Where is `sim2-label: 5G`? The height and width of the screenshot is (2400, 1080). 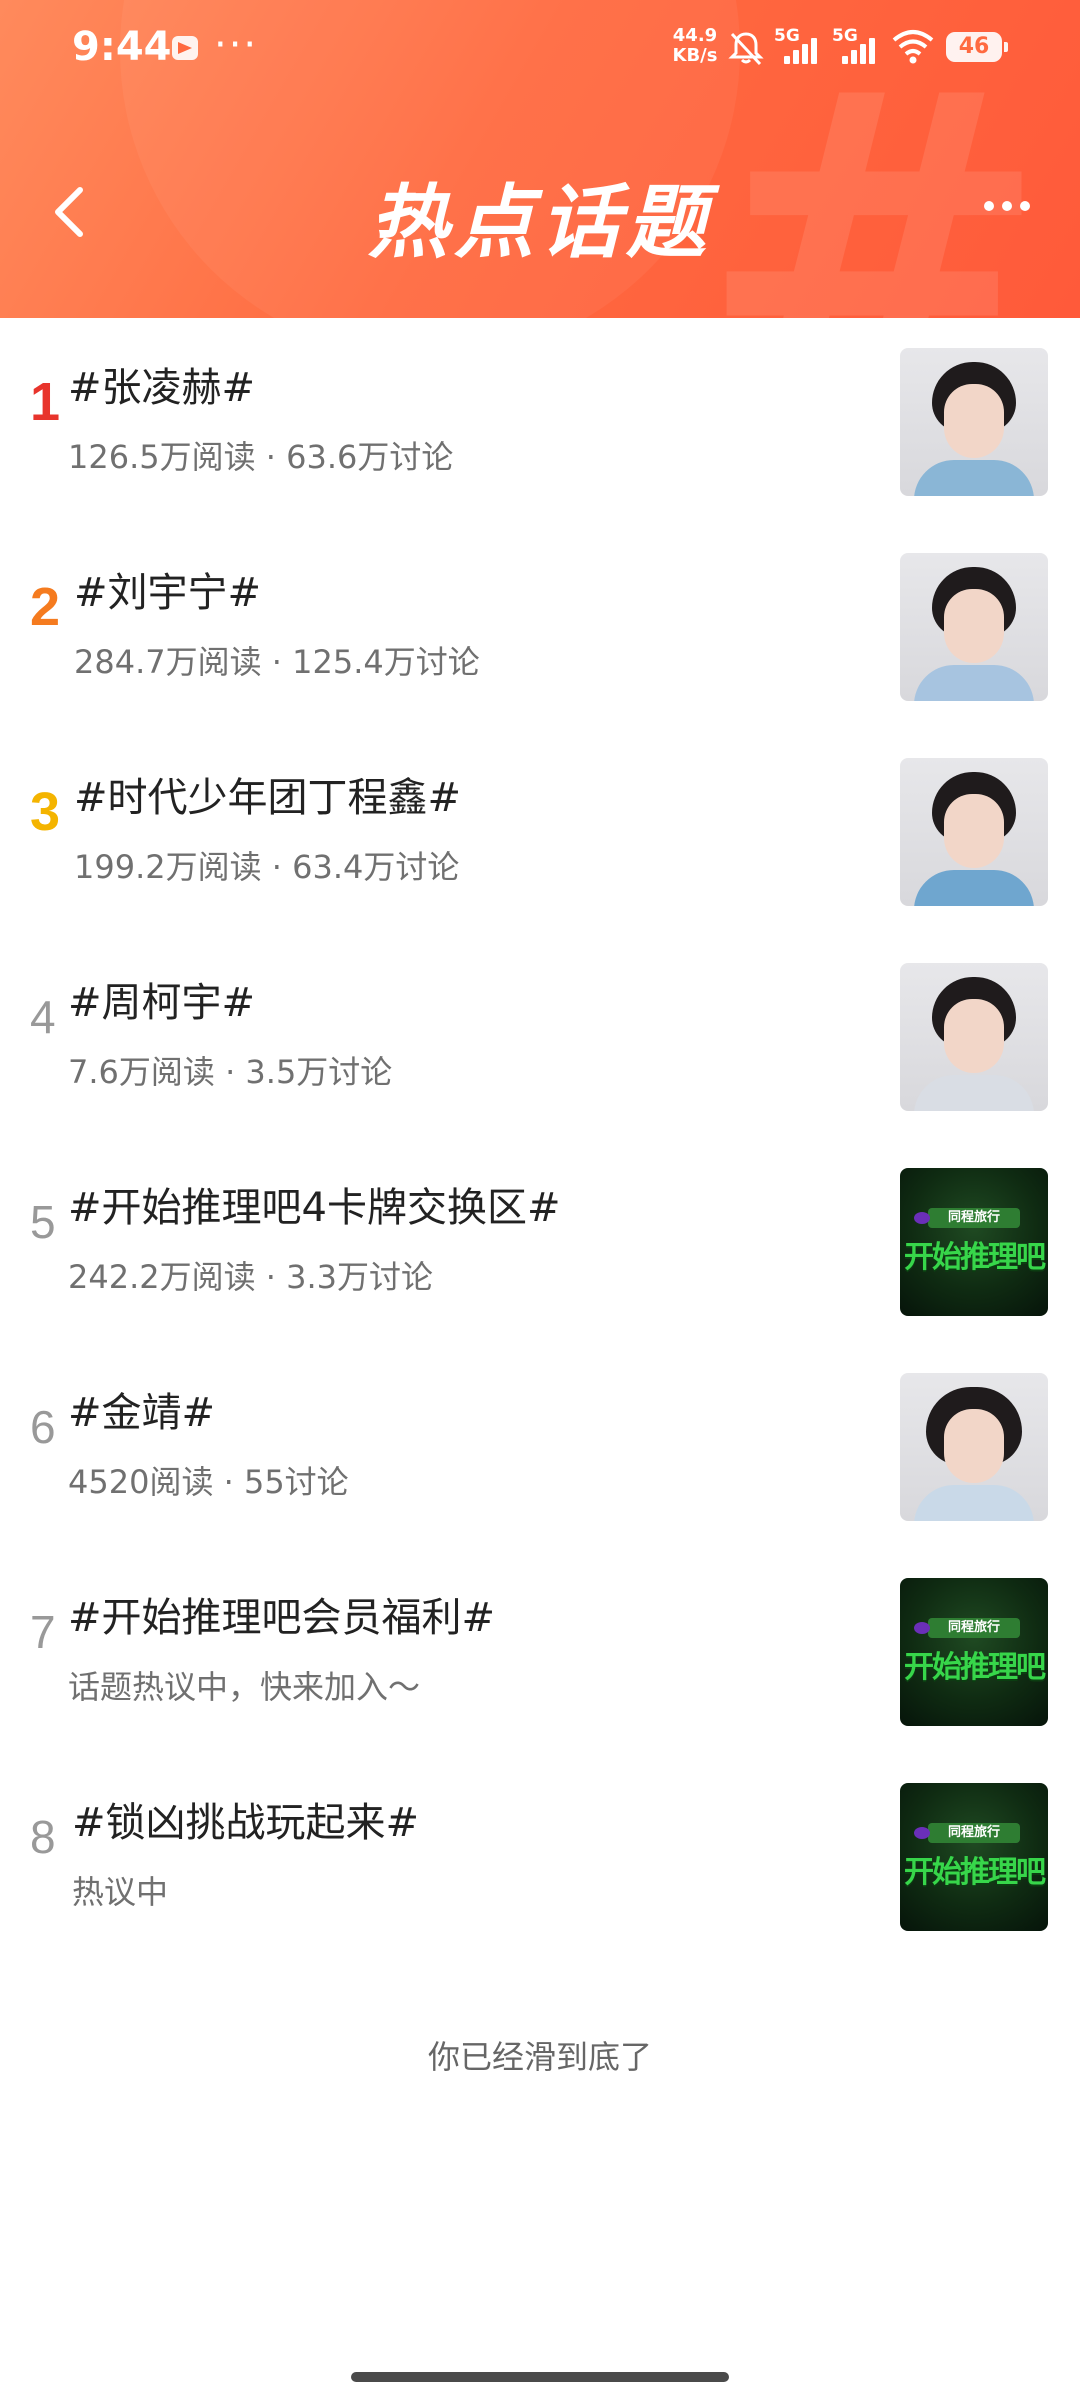
sim2-label: 5G is located at coordinates (845, 36).